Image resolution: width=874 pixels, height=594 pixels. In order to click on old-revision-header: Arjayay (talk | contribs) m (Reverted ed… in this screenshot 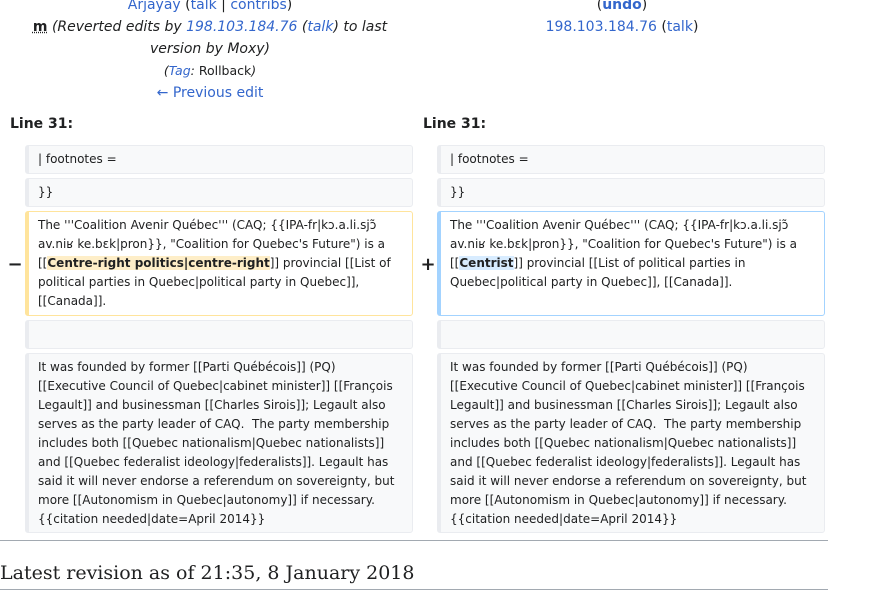, I will do `click(210, 52)`.